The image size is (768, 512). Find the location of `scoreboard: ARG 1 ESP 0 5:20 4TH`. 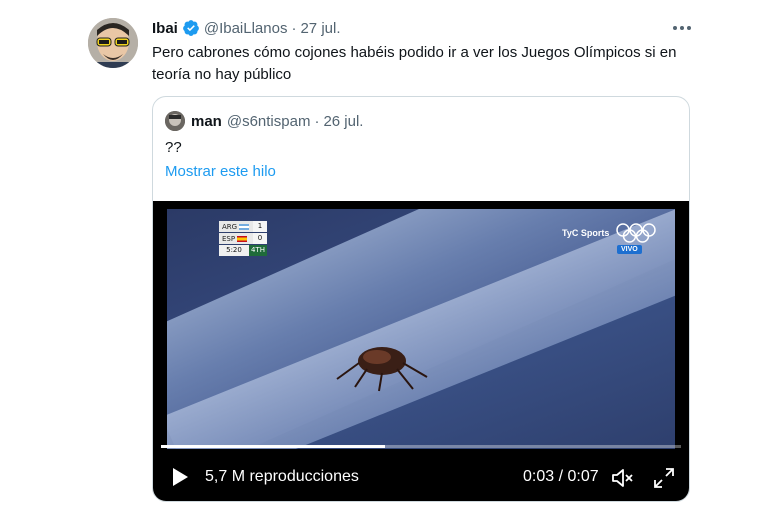

scoreboard: ARG 1 ESP 0 5:20 4TH is located at coordinates (243, 239).